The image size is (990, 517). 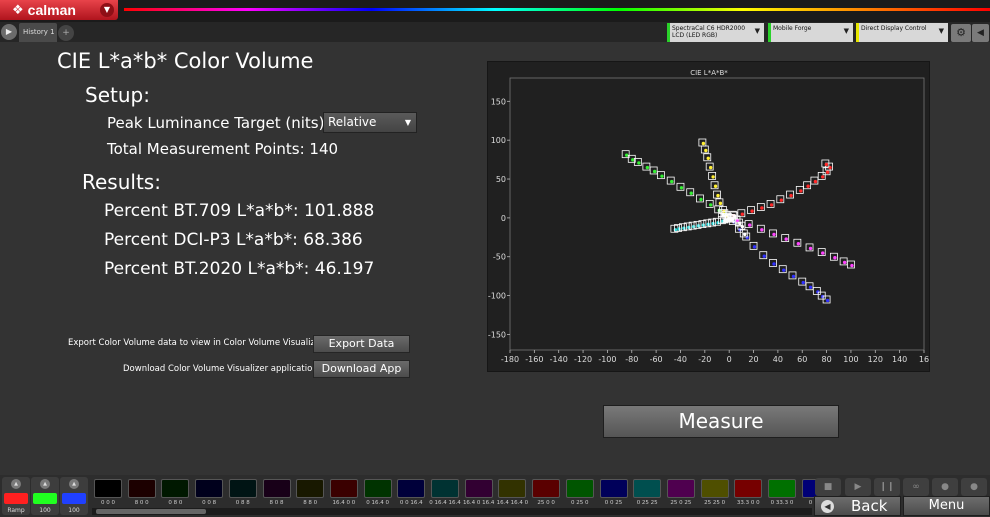 I want to click on patch-swatch: 16.4 0 16.4, so click(x=479, y=494).